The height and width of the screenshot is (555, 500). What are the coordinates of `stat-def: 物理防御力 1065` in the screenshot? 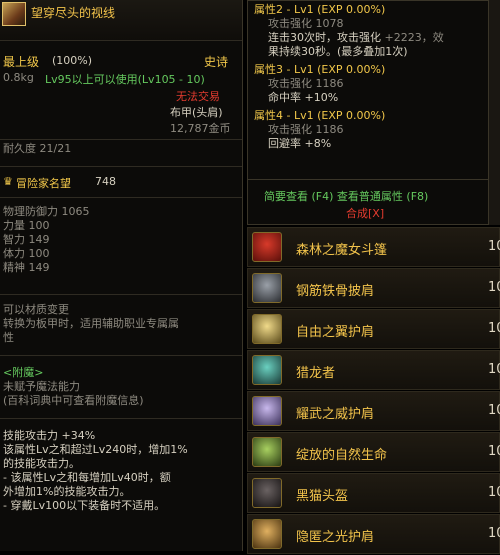 It's located at (46, 211).